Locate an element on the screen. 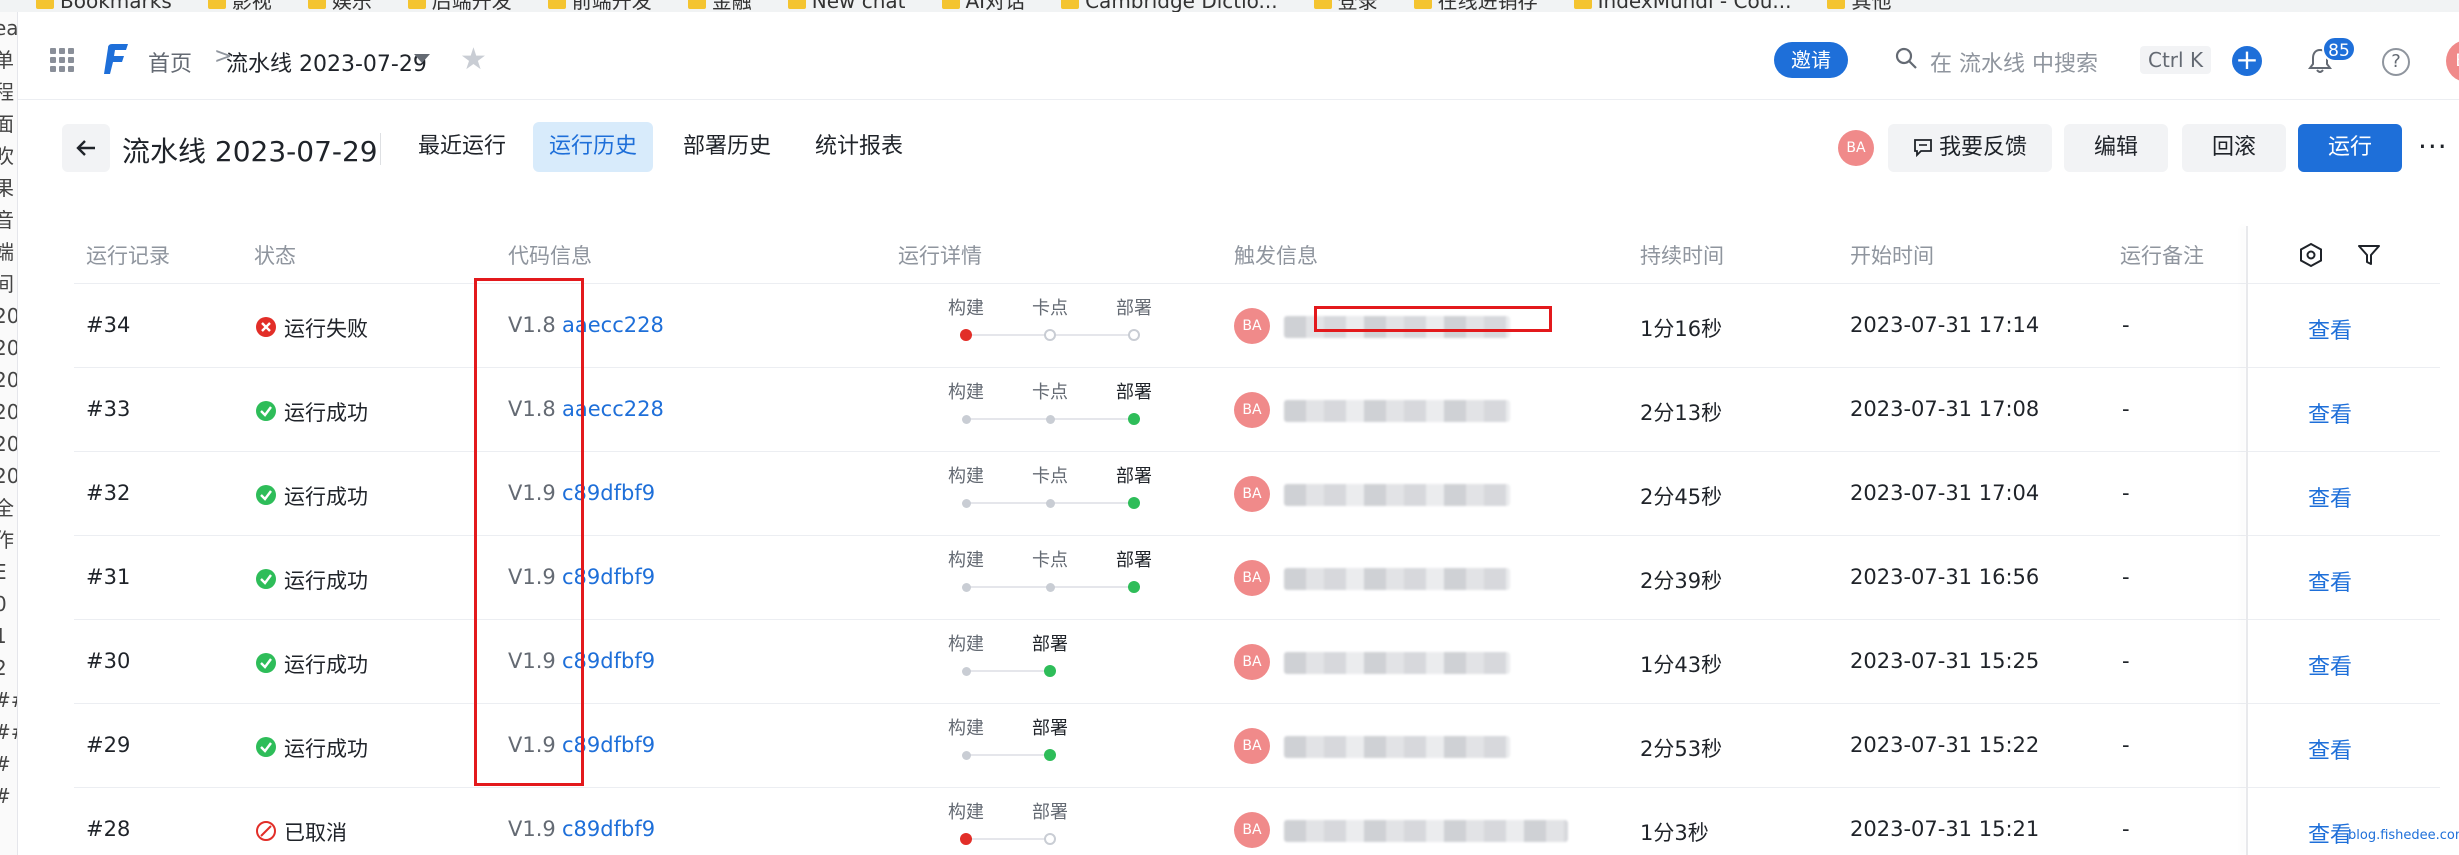  column-settings-icon is located at coordinates (2311, 255).